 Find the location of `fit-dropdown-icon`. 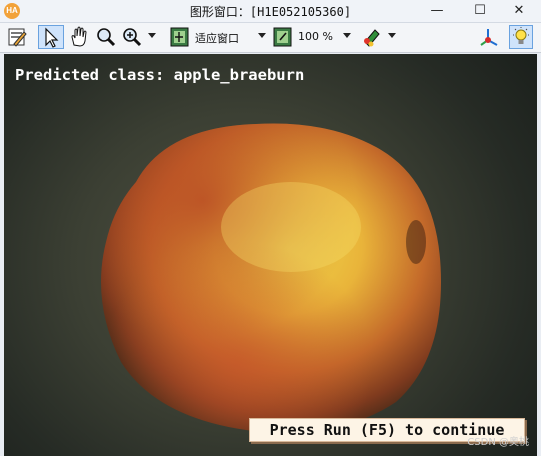

fit-dropdown-icon is located at coordinates (262, 35).